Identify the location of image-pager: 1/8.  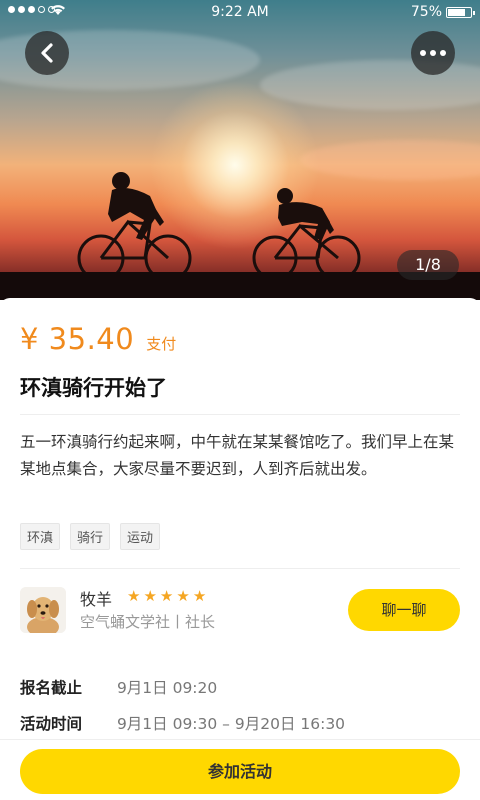
(428, 265).